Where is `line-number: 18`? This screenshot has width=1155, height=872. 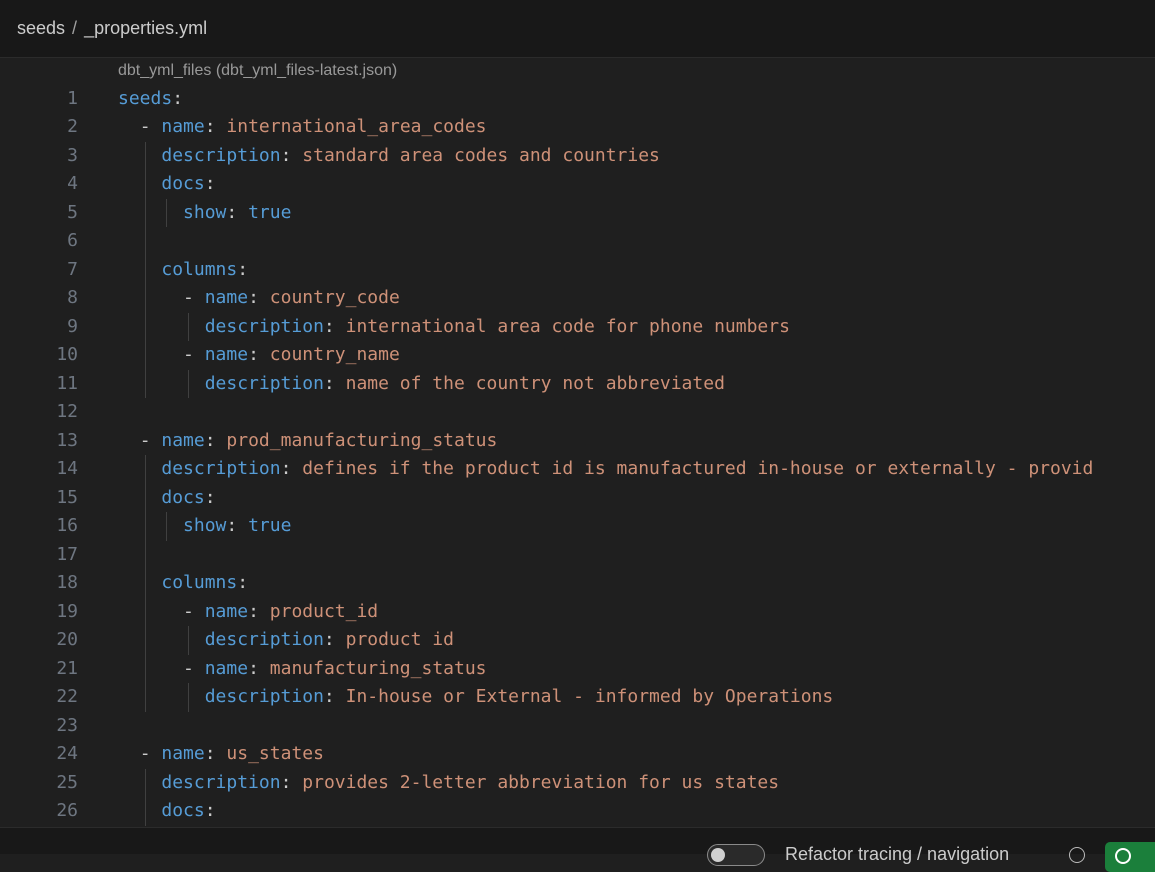 line-number: 18 is located at coordinates (67, 582).